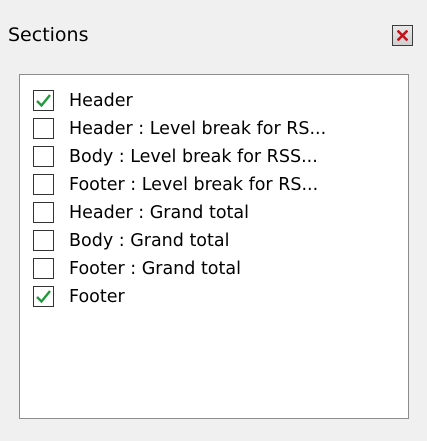 The width and height of the screenshot is (427, 441). What do you see at coordinates (218, 296) in the screenshot?
I see `list-item-footer: Footer` at bounding box center [218, 296].